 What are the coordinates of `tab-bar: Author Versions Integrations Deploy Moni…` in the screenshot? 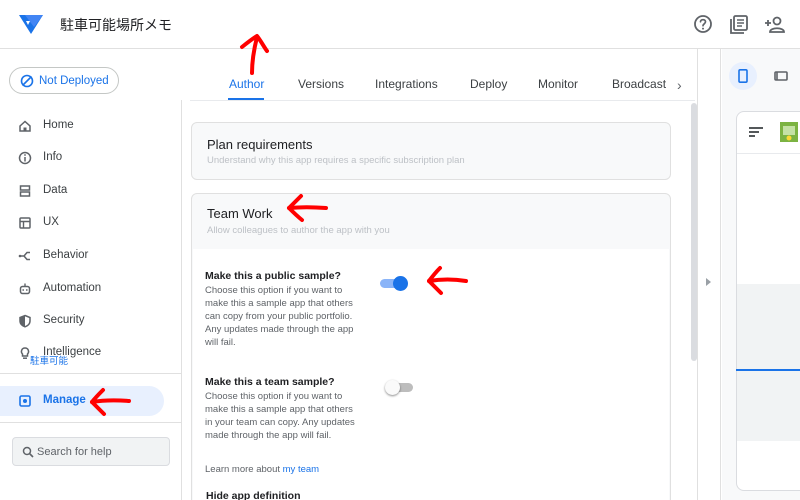 It's located at (442, 84).